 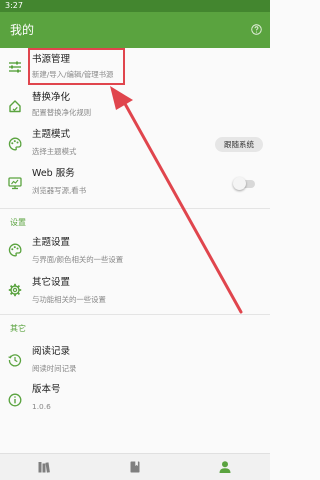 What do you see at coordinates (15, 290) in the screenshot?
I see `gear-icon` at bounding box center [15, 290].